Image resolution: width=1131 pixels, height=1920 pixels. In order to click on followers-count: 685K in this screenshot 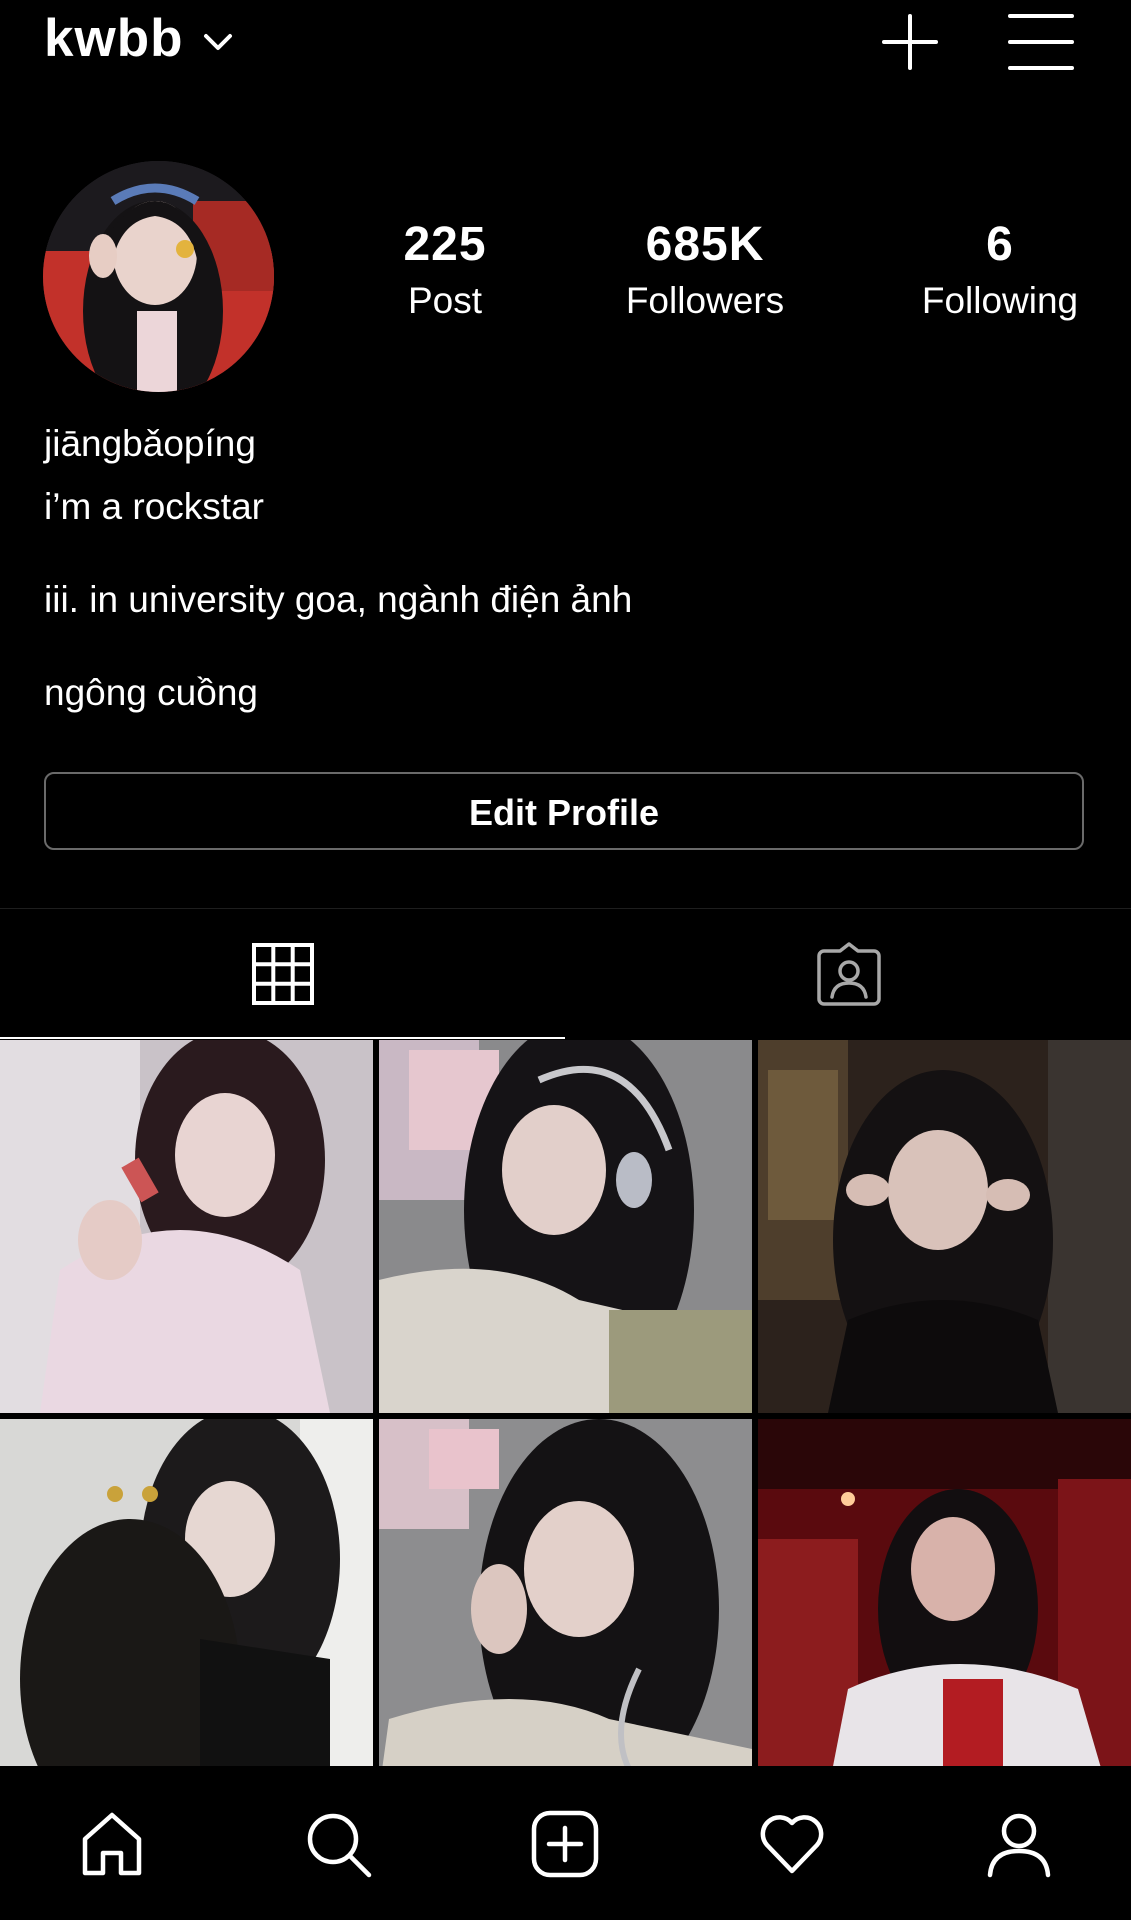, I will do `click(705, 244)`.